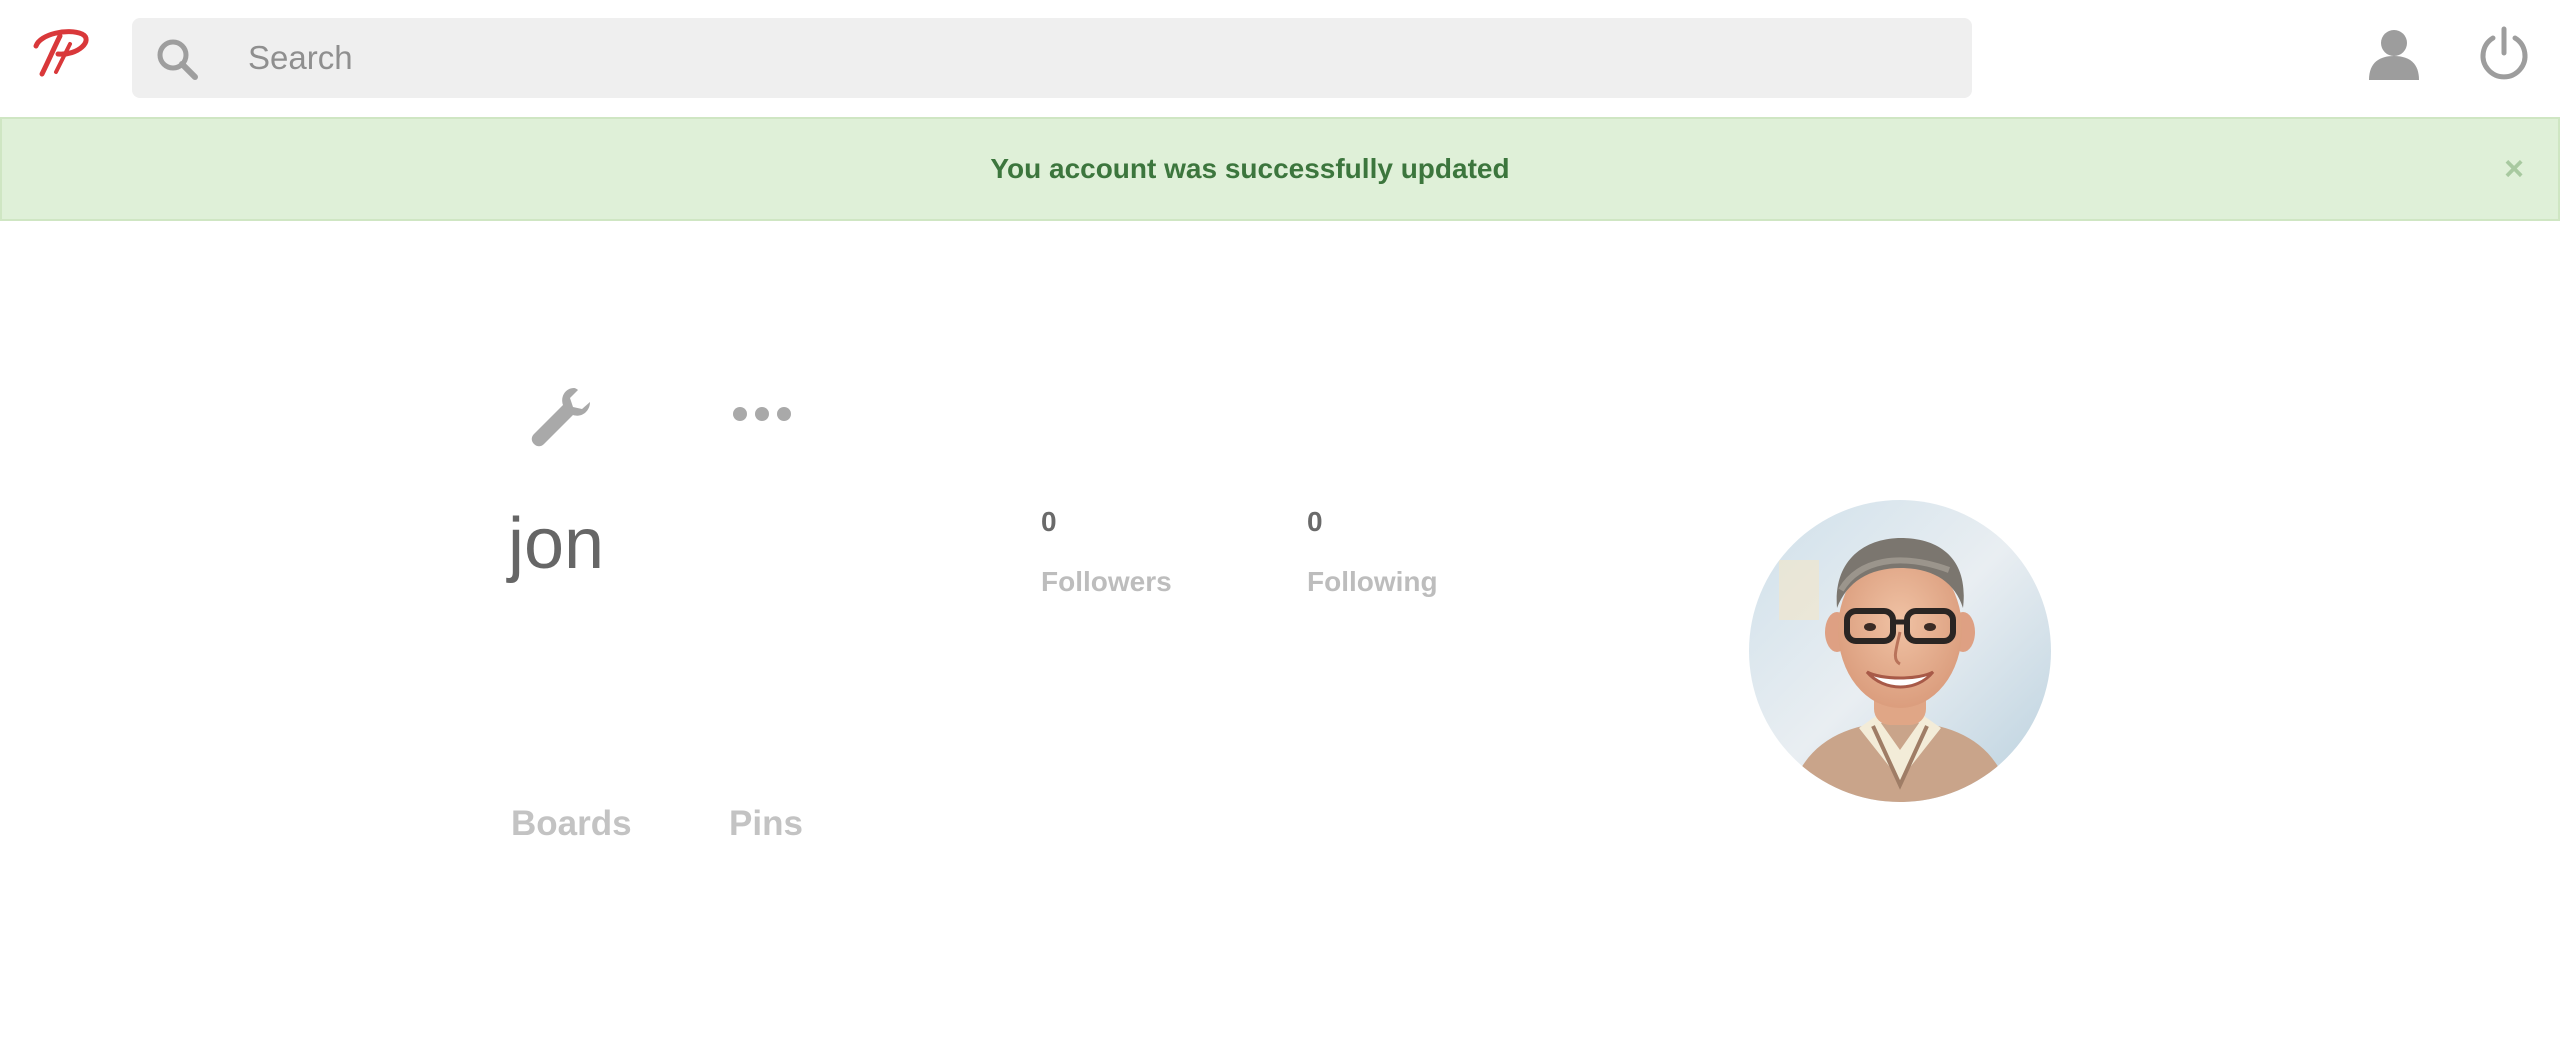  I want to click on search-bar, so click(1052, 58).